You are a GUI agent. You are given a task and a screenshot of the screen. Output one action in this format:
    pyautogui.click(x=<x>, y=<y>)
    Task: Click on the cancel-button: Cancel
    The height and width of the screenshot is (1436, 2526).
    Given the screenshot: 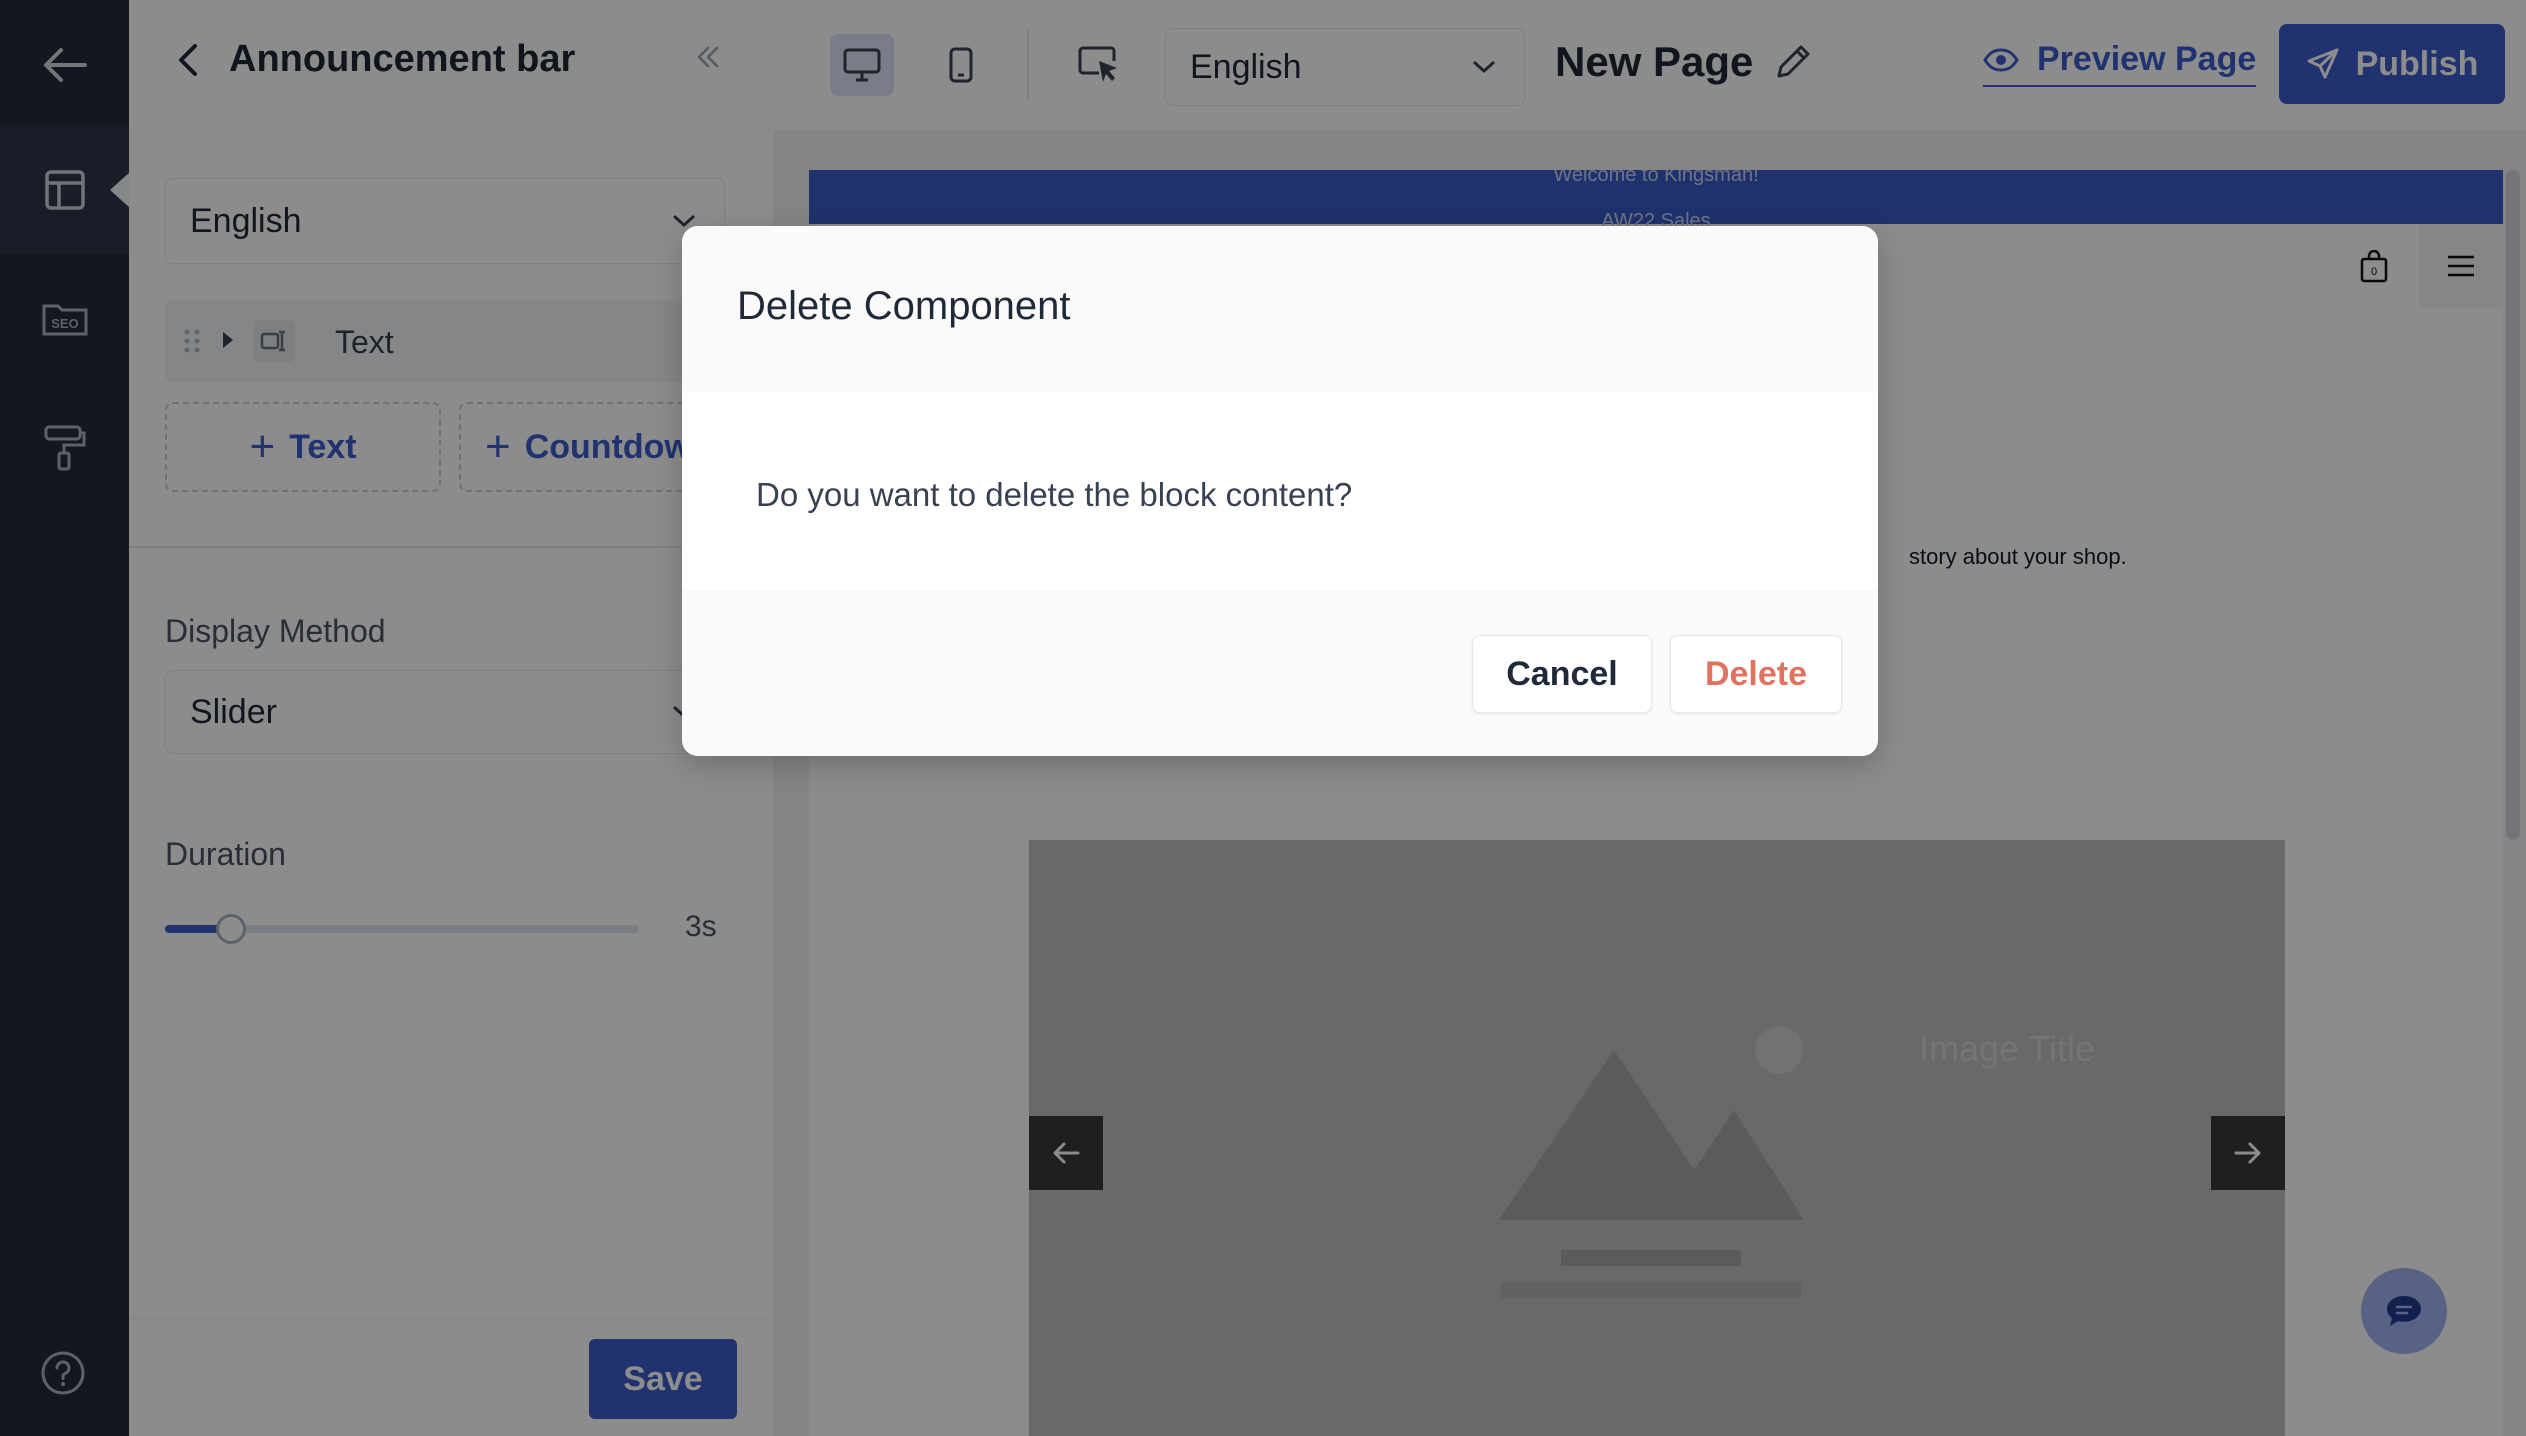 What is the action you would take?
    pyautogui.click(x=1562, y=674)
    